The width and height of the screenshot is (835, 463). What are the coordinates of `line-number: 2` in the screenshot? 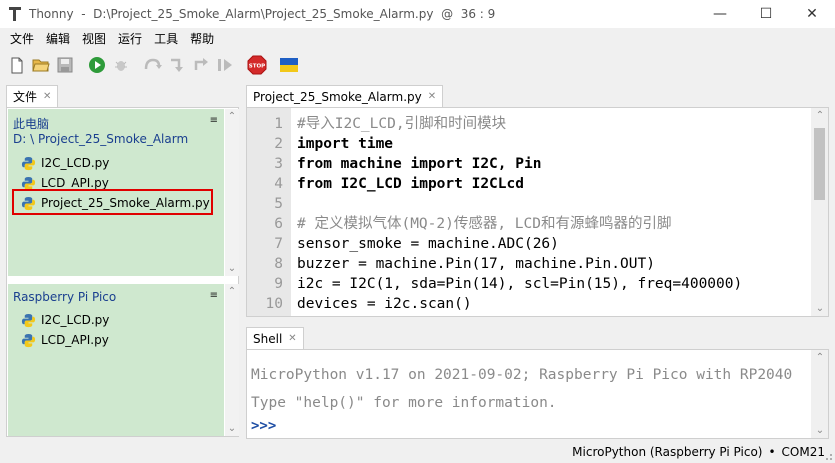 It's located at (278, 144).